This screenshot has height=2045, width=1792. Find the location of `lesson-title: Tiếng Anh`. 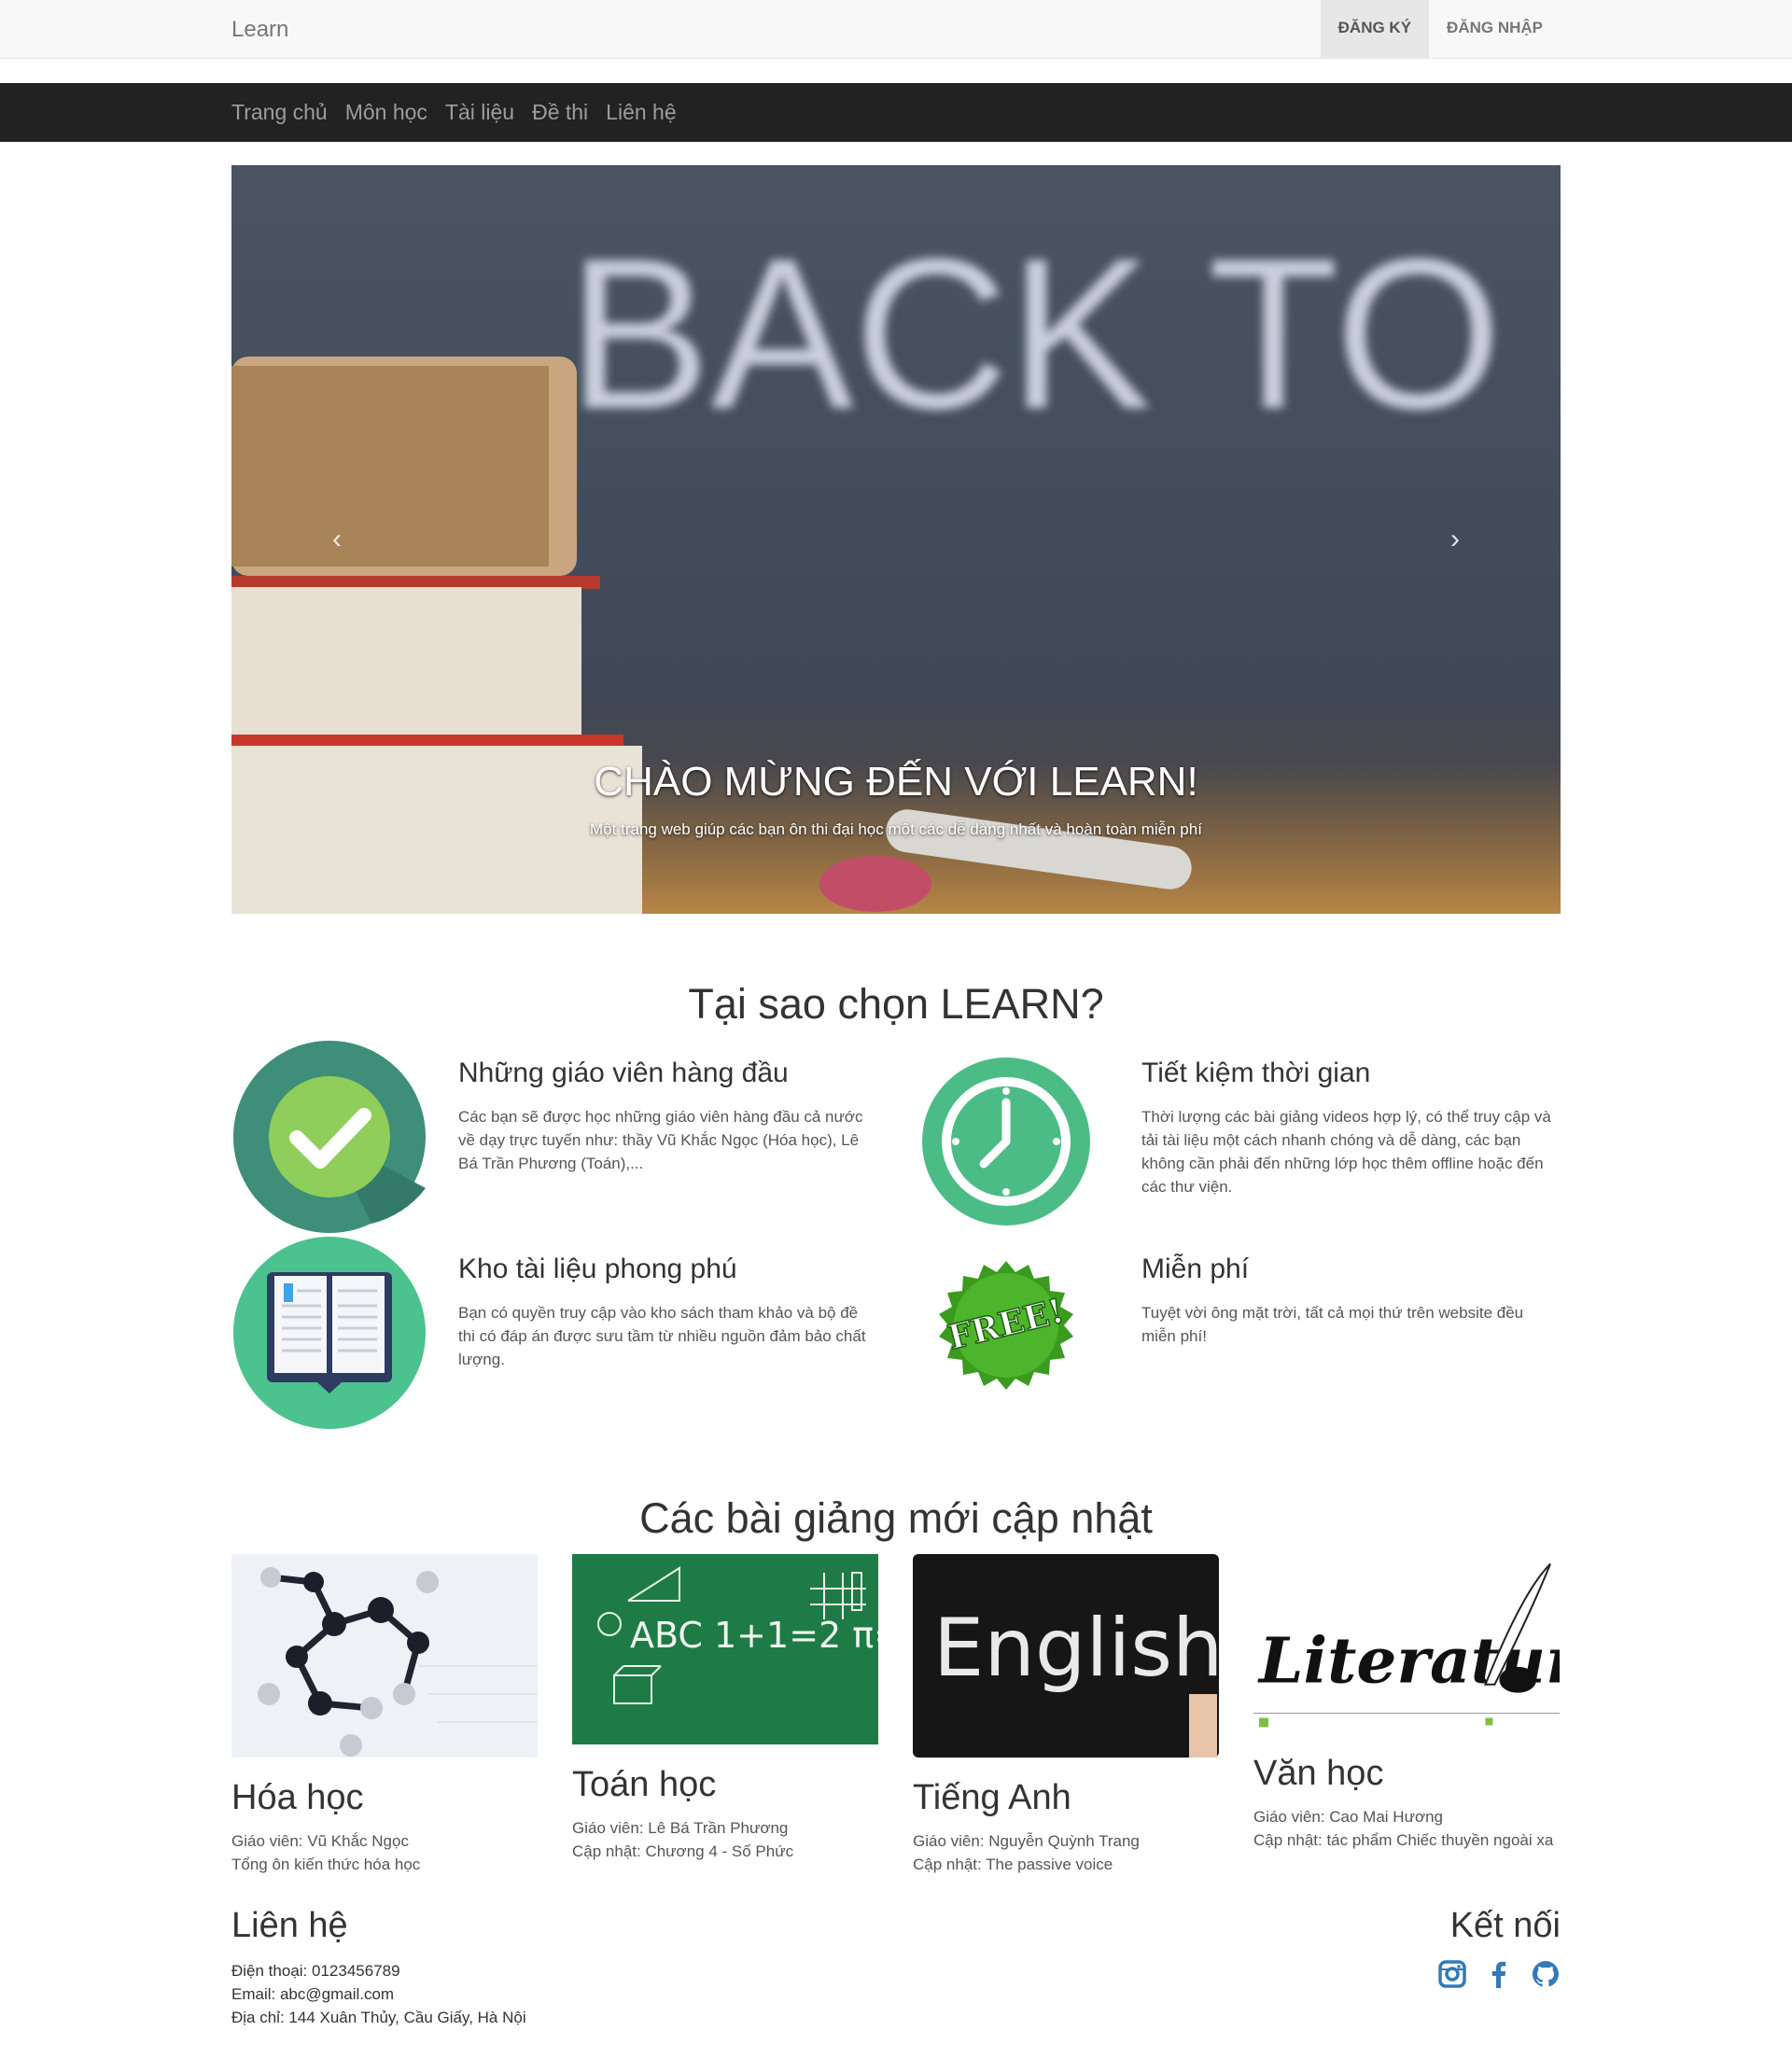

lesson-title: Tiếng Anh is located at coordinates (1067, 1798).